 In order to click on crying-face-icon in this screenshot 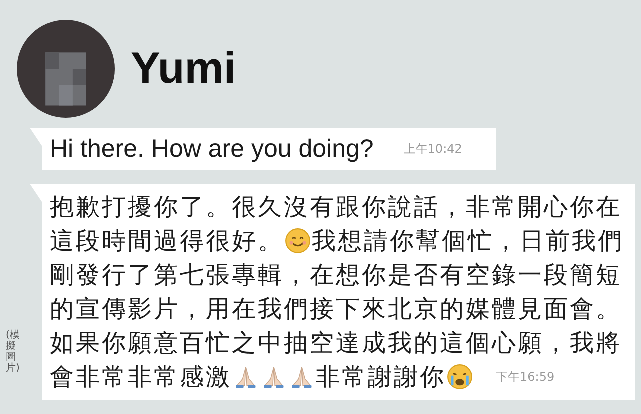, I will do `click(460, 377)`.